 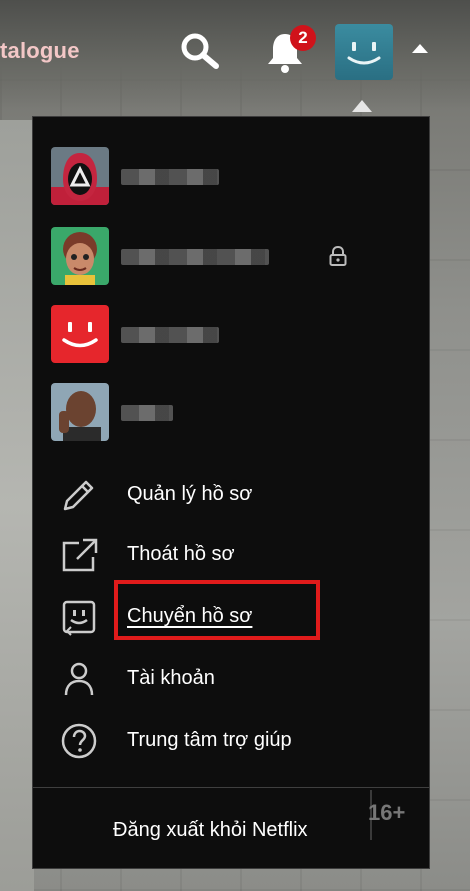 What do you see at coordinates (79, 617) in the screenshot?
I see `switch-profile-icon` at bounding box center [79, 617].